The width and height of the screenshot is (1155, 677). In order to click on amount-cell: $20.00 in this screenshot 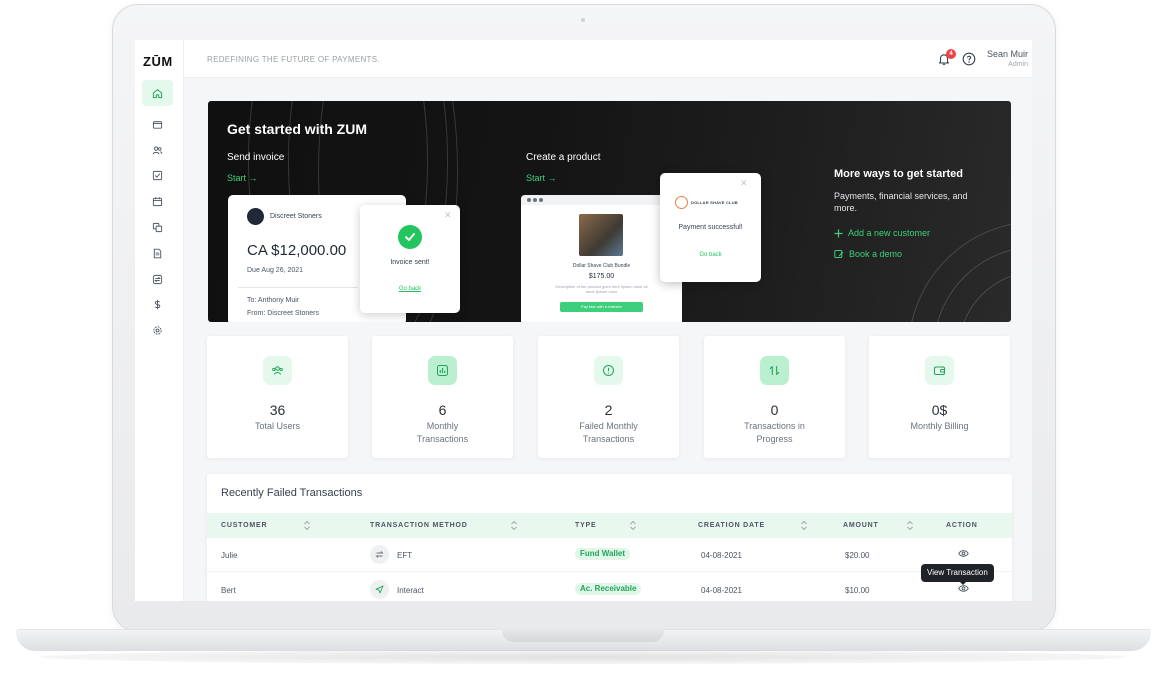, I will do `click(857, 555)`.